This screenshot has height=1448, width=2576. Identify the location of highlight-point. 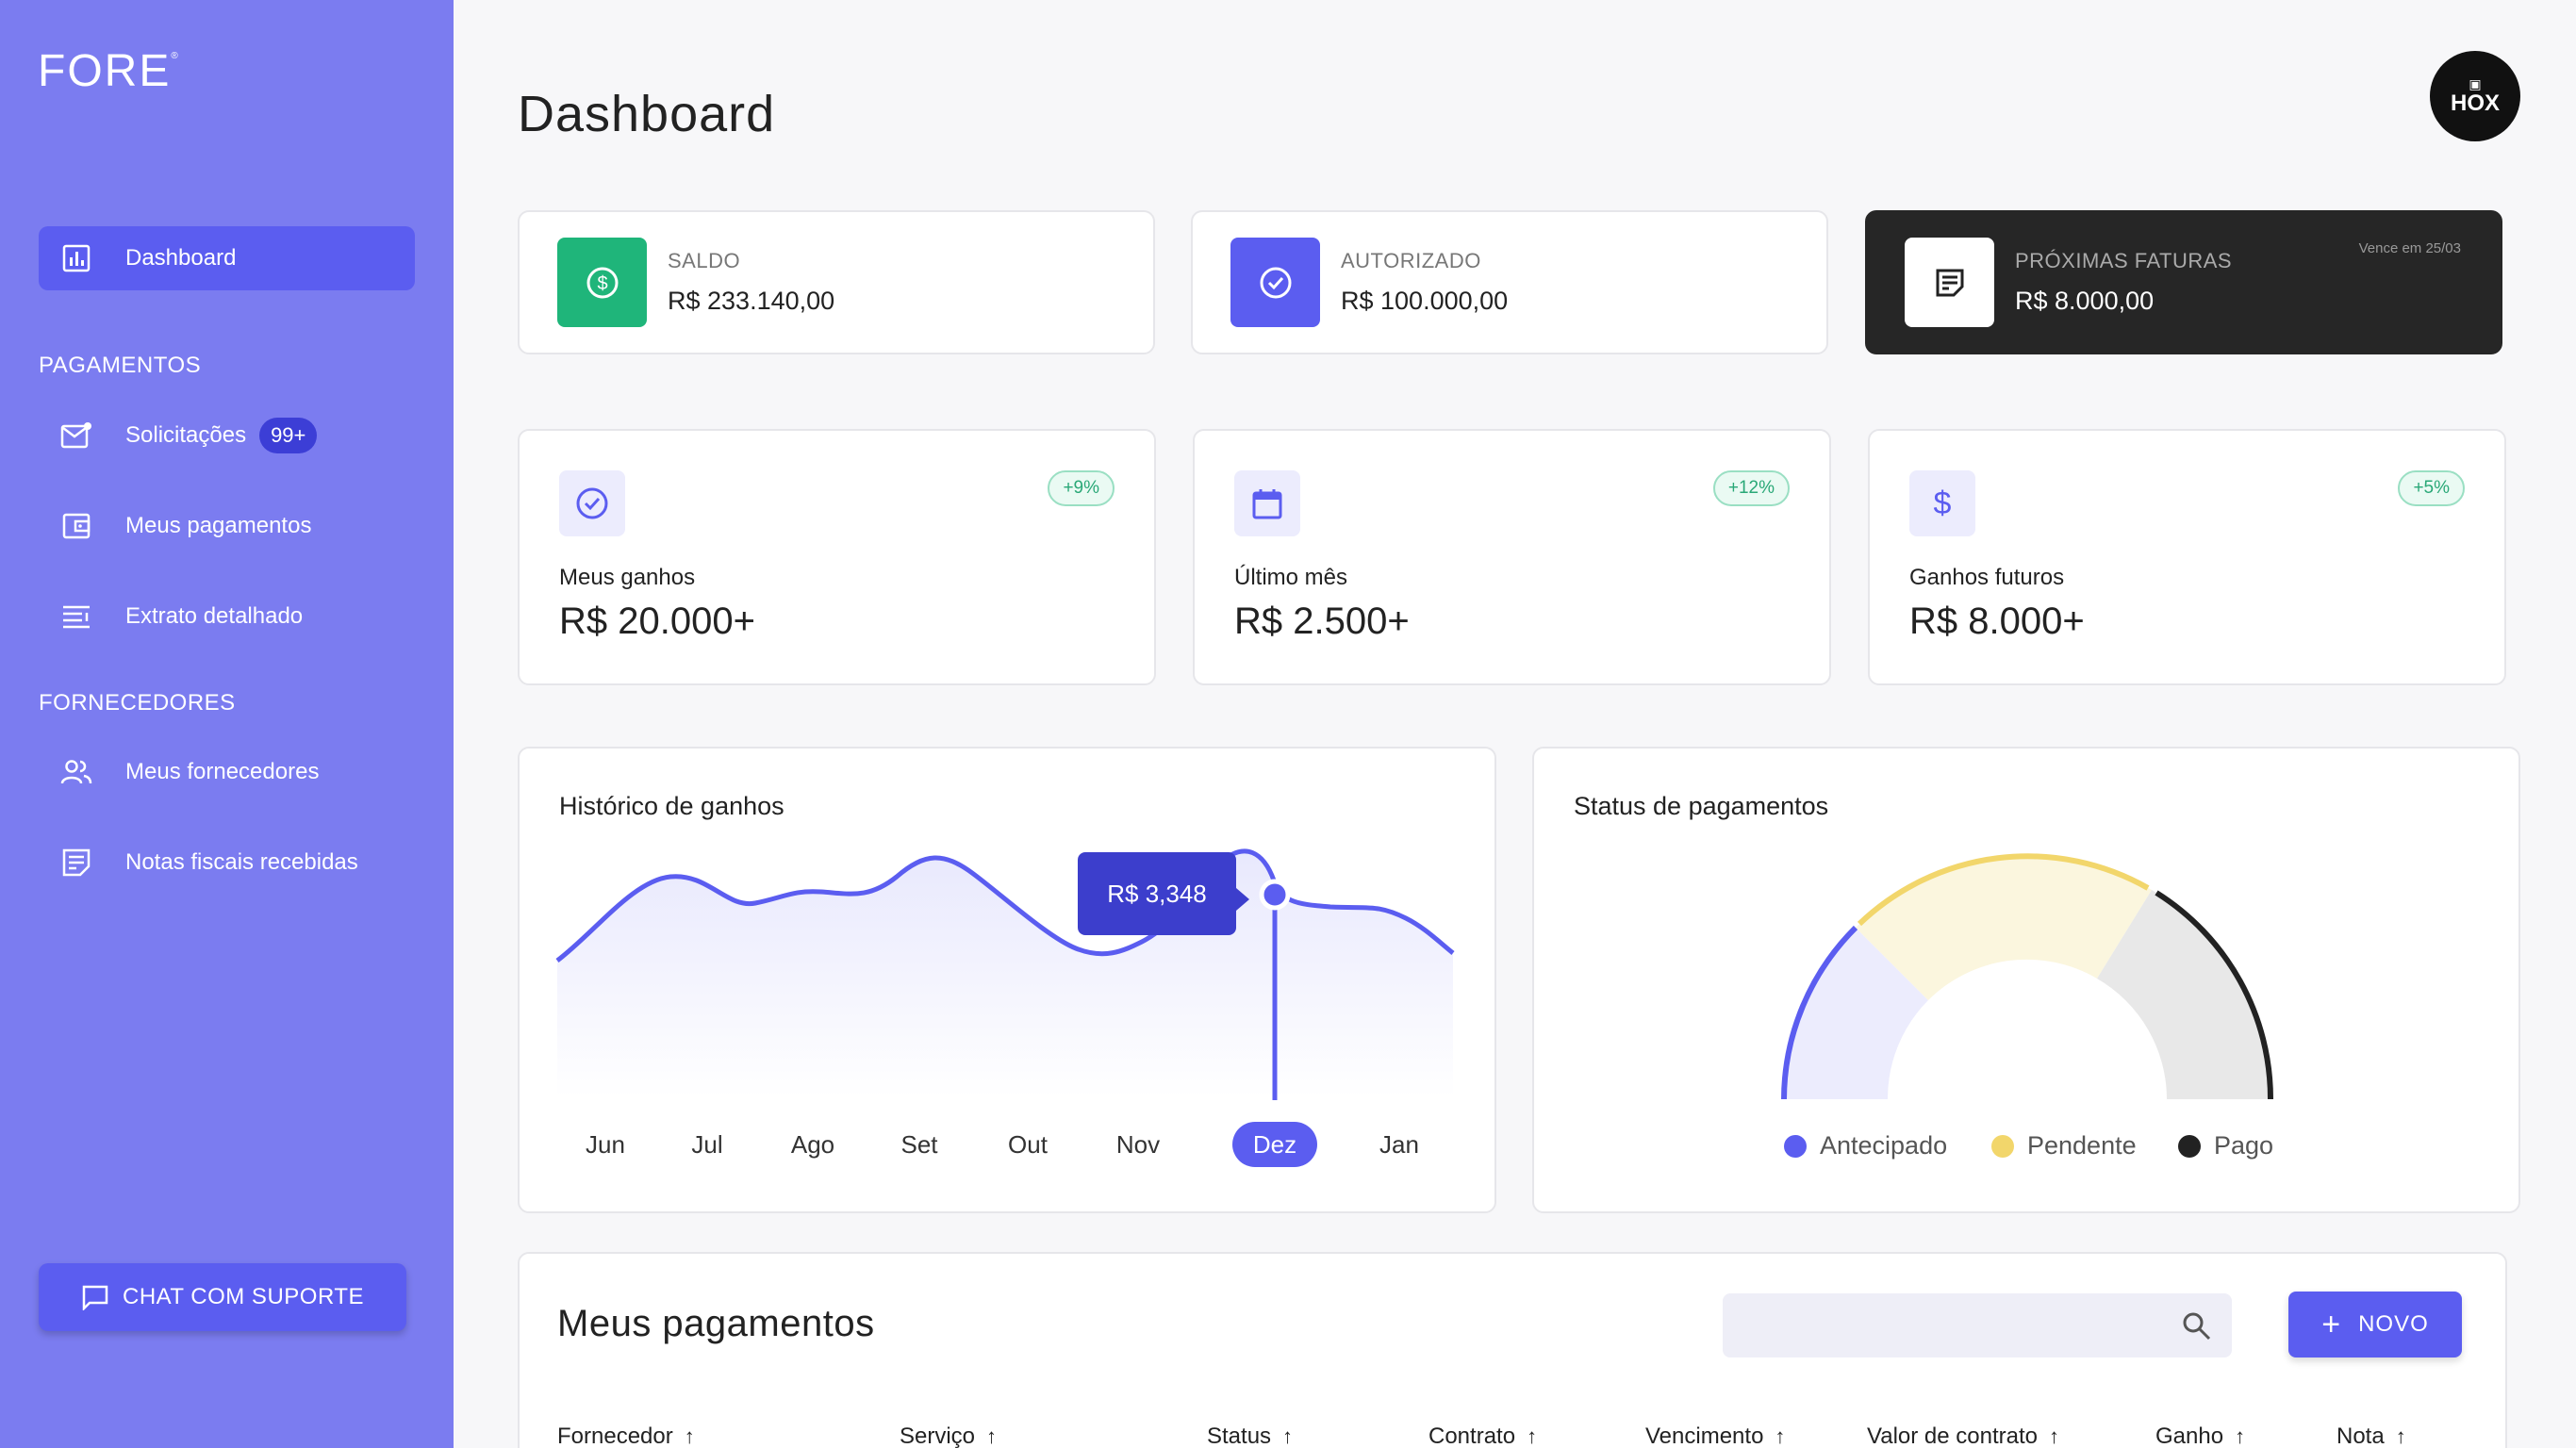
(1275, 895).